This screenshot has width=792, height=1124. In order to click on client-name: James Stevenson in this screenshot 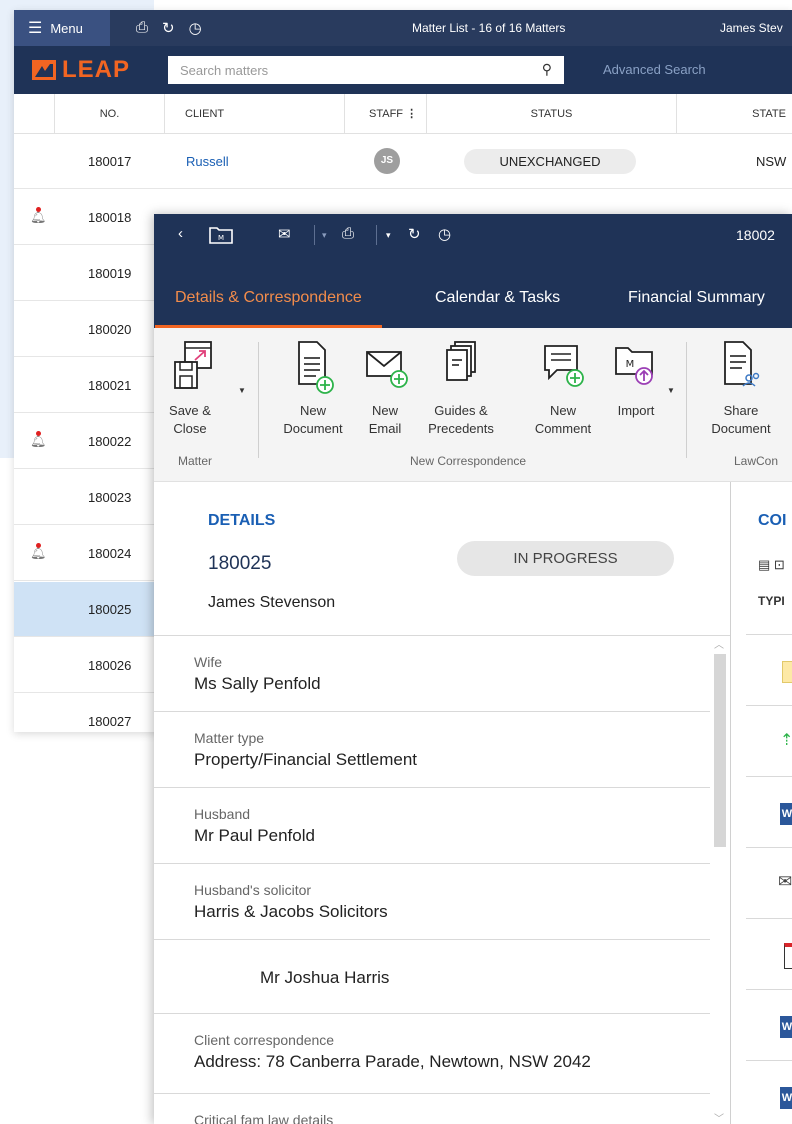, I will do `click(271, 603)`.